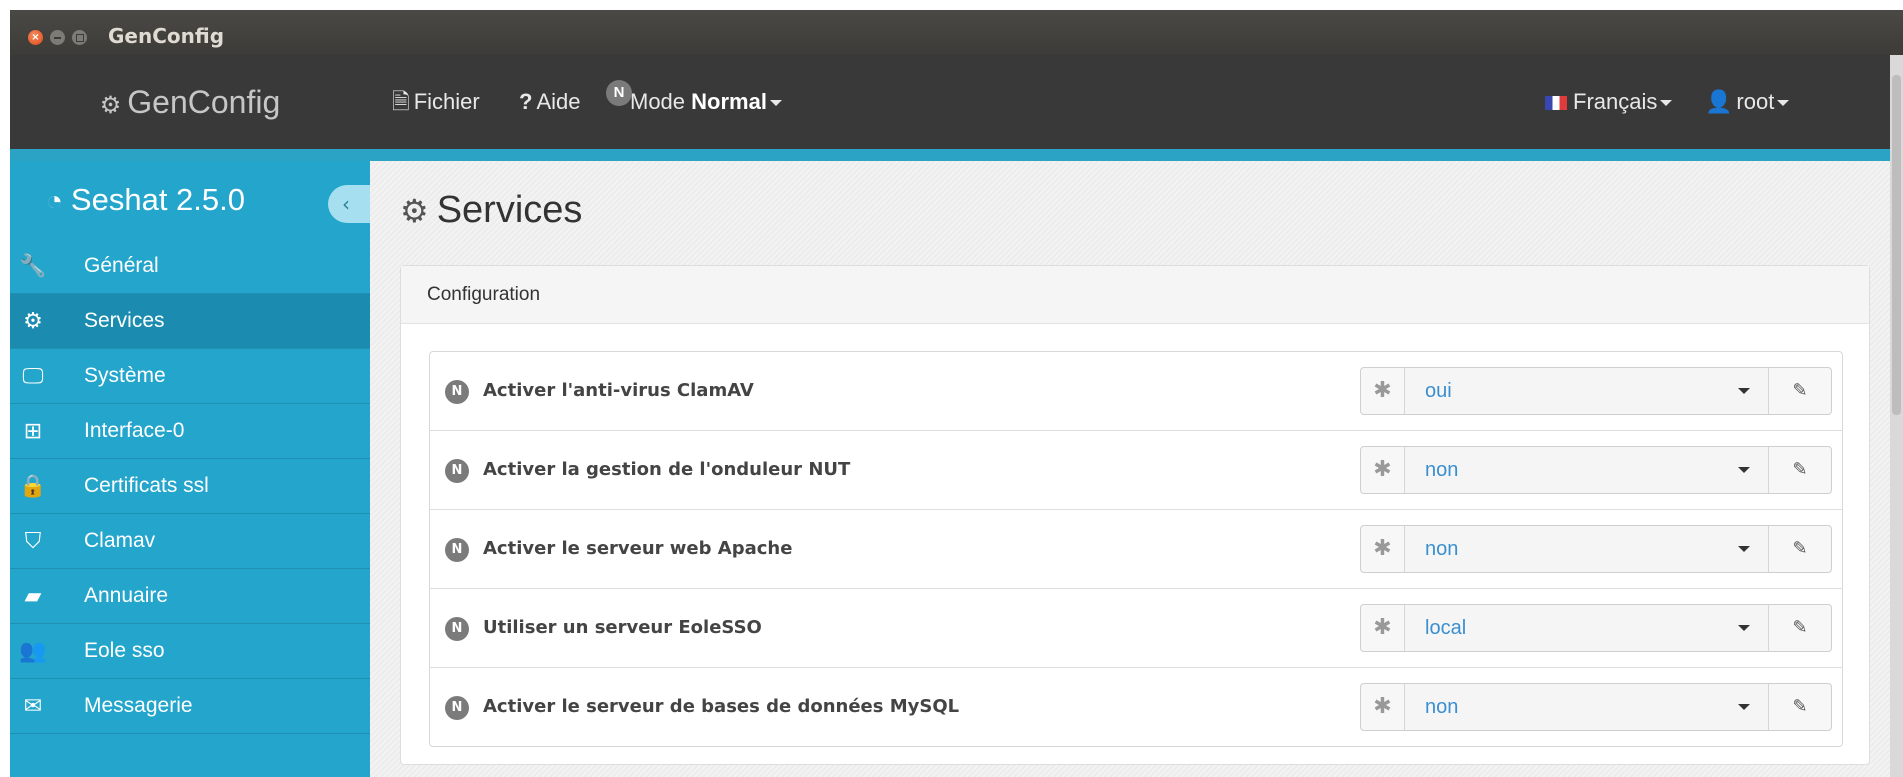 This screenshot has width=1903, height=777. I want to click on scrollbar-thumb, so click(1896, 245).